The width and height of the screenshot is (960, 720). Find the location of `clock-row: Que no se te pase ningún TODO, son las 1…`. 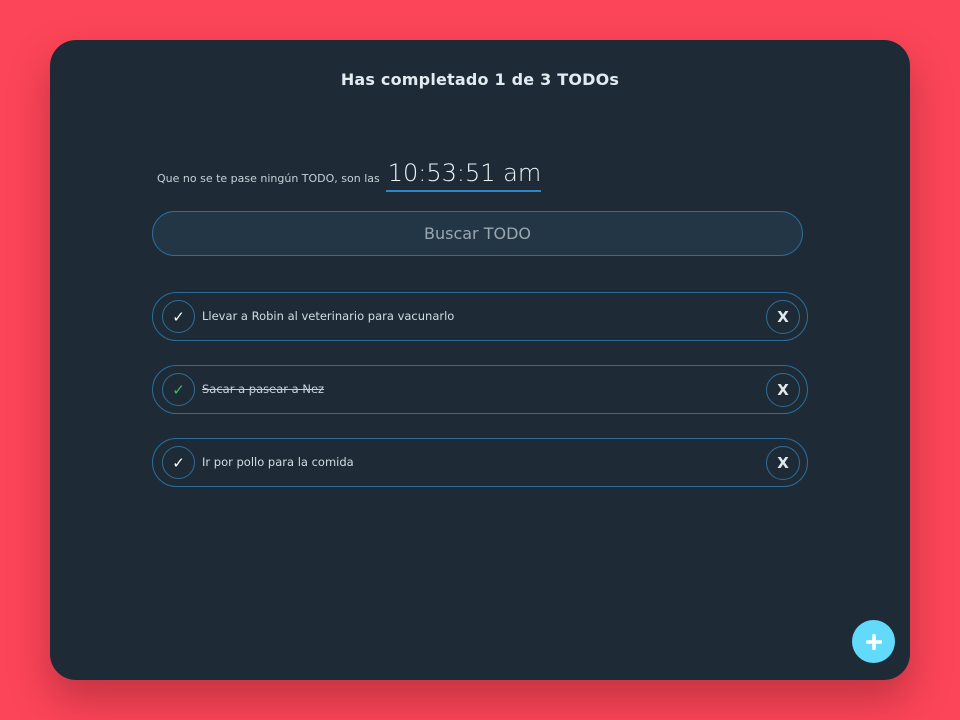

clock-row: Que no se te pase ningún TODO, son las 1… is located at coordinates (349, 175).